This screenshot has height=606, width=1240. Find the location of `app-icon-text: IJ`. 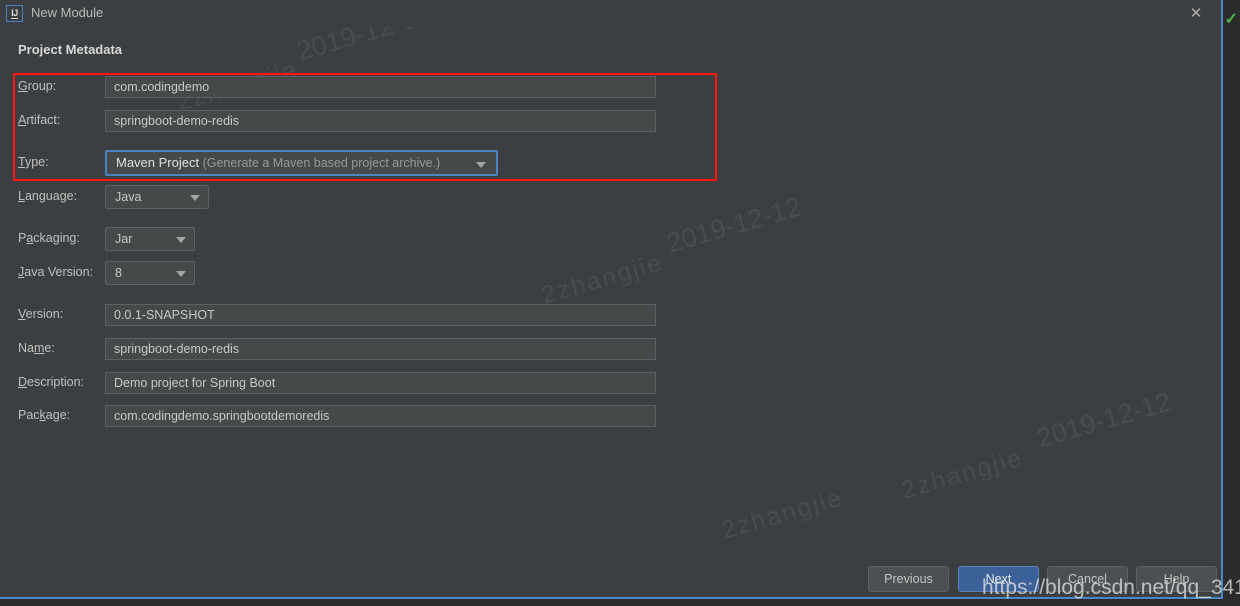

app-icon-text: IJ is located at coordinates (14, 13).